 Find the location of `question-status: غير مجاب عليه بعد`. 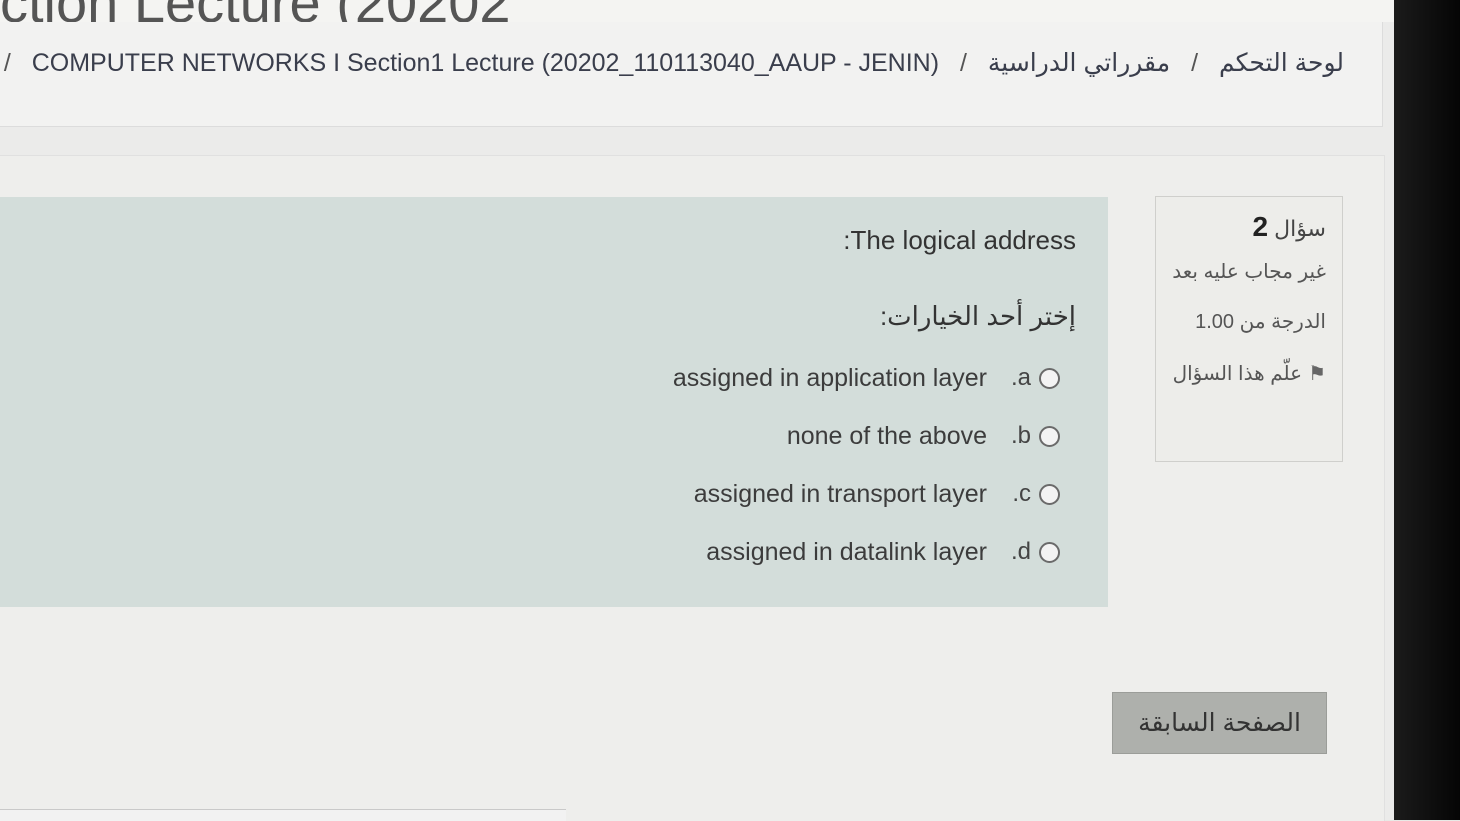

question-status: غير مجاب عليه بعد is located at coordinates (1249, 272).